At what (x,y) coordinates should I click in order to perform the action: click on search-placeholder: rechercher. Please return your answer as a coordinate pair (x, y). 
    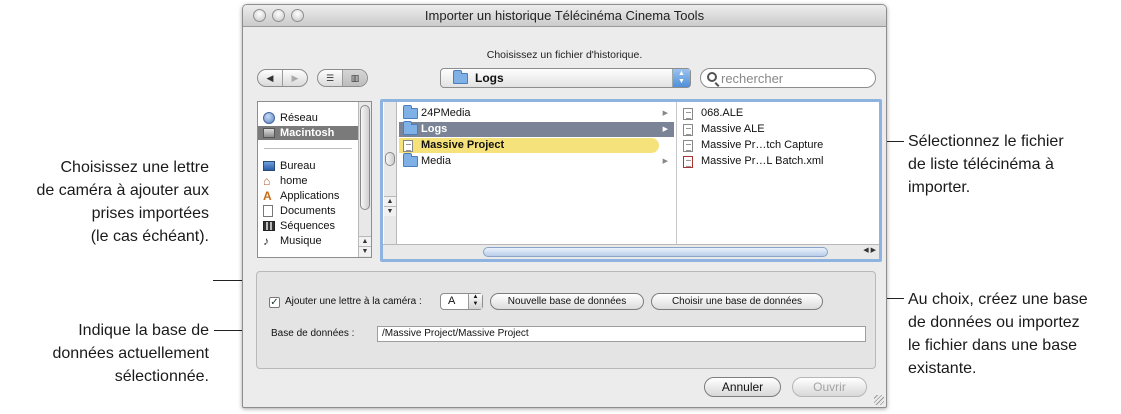
    Looking at the image, I should click on (752, 78).